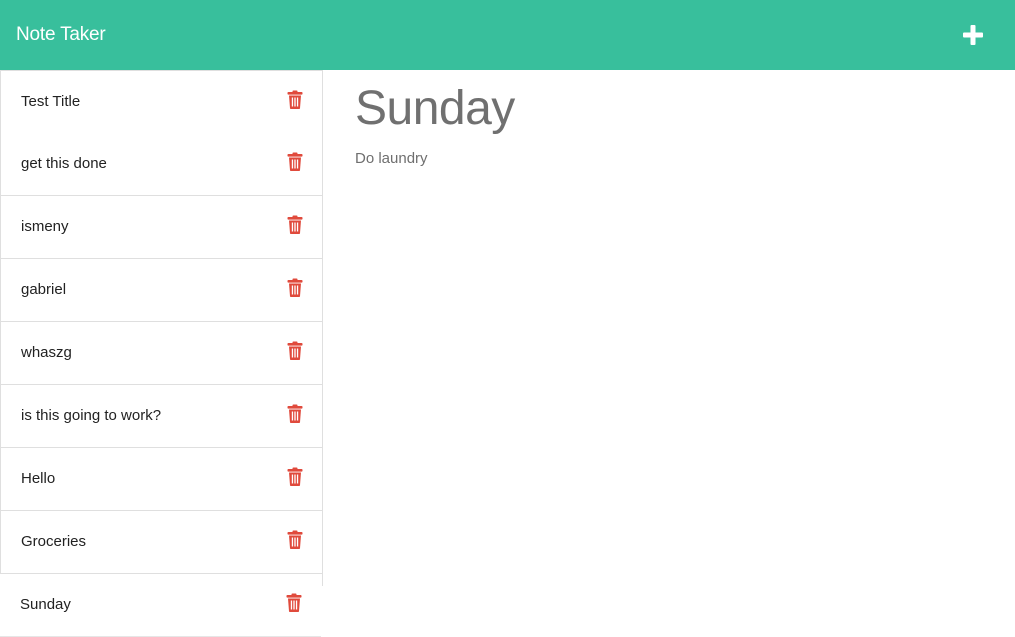 This screenshot has height=637, width=1015. I want to click on new-note-button, so click(973, 35).